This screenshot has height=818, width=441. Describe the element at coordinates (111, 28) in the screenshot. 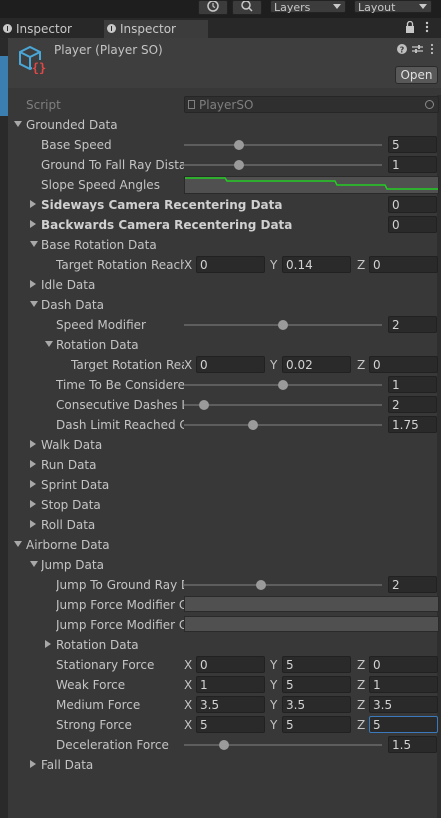

I see `info-icon` at that location.